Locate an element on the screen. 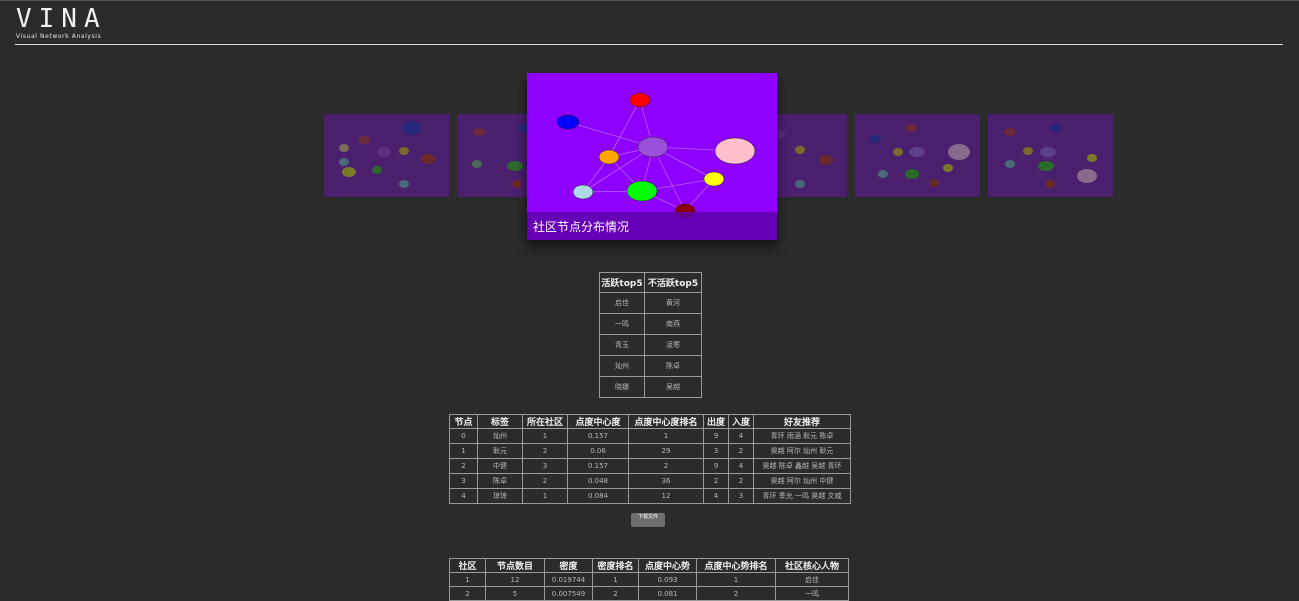  column-header: 点度中心势排名 is located at coordinates (736, 565).